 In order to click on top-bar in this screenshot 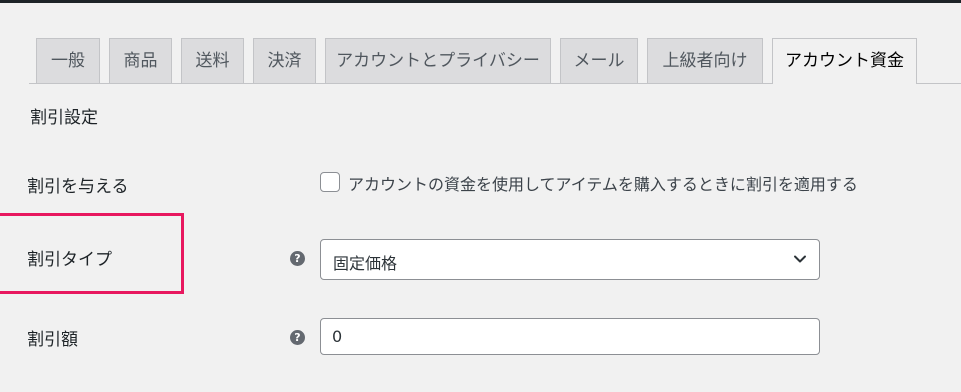, I will do `click(480, 1)`.